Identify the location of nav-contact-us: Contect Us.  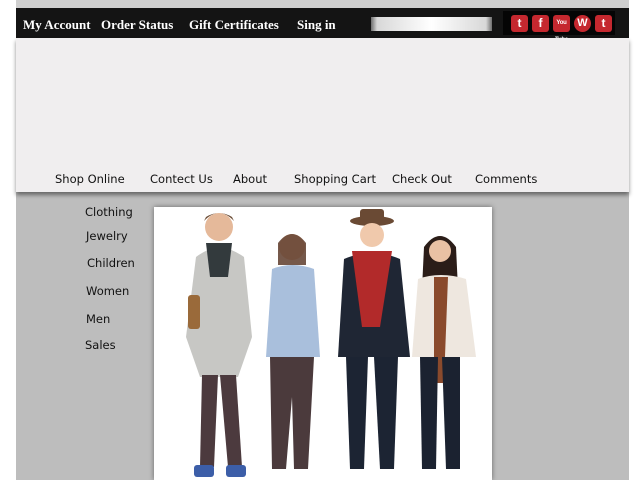
(181, 179).